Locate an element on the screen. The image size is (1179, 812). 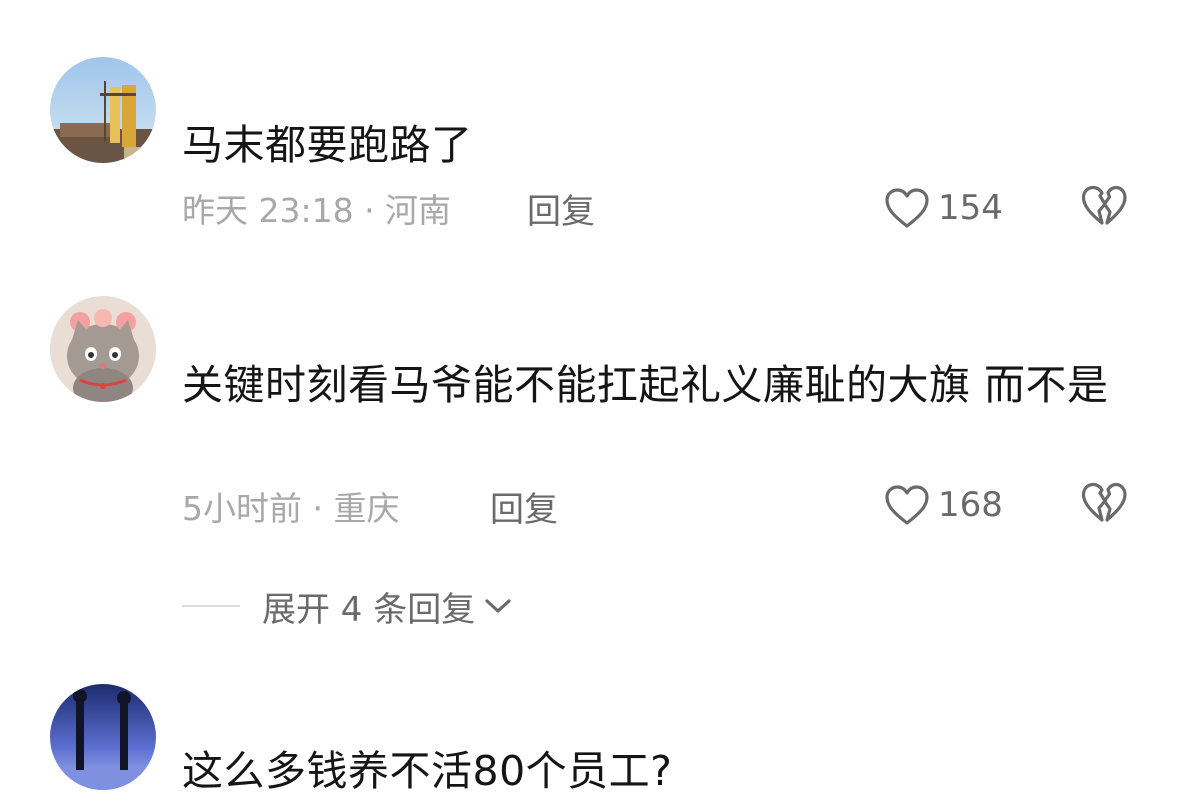
comment-meta: 5小时前 · 重庆 is located at coordinates (291, 508).